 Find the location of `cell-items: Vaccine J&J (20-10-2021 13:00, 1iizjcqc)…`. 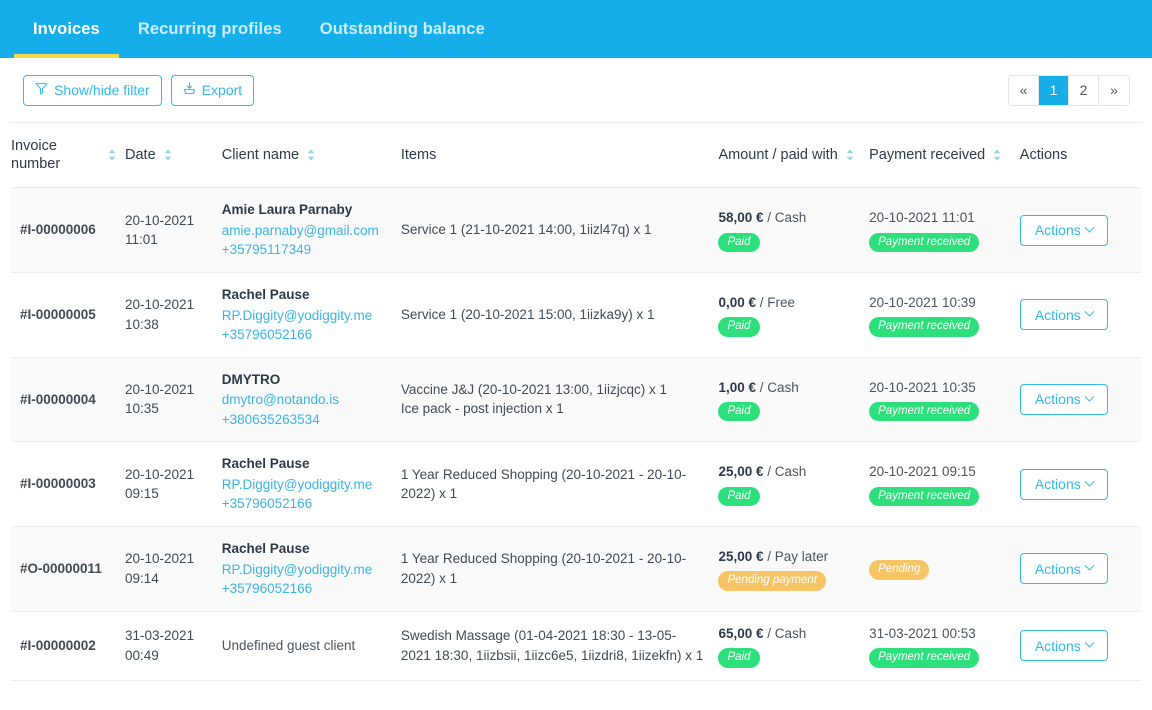

cell-items: Vaccine J&J (20-10-2021 13:00, 1iizjcqc)… is located at coordinates (559, 400).